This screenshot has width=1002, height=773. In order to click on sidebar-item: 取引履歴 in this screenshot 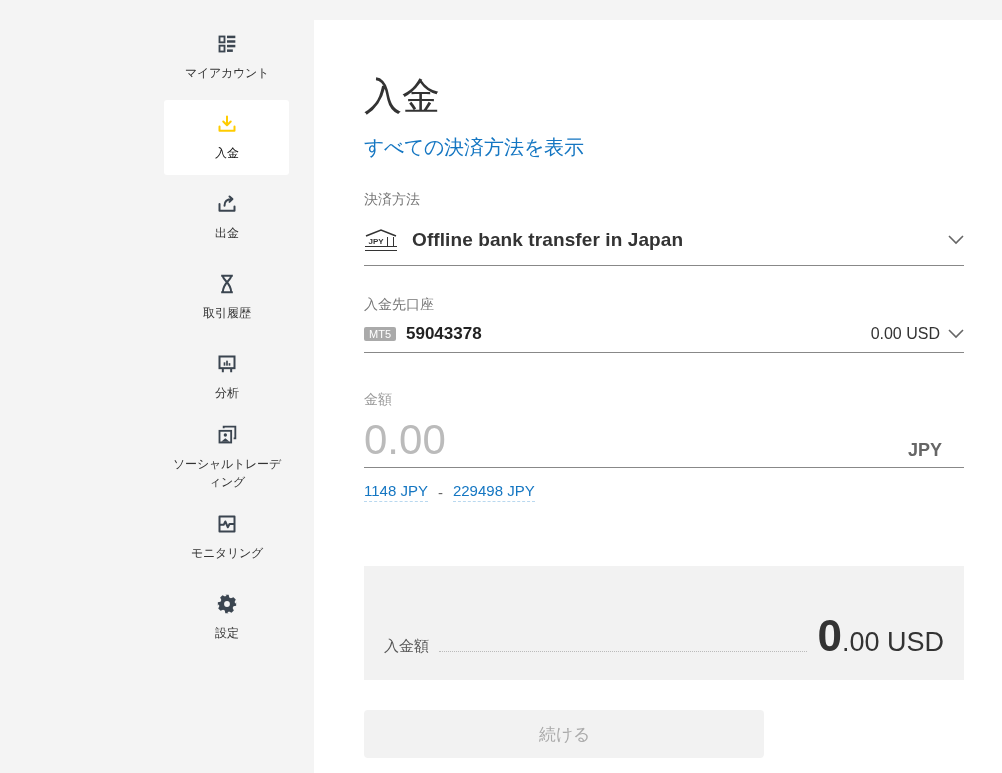, I will do `click(226, 297)`.